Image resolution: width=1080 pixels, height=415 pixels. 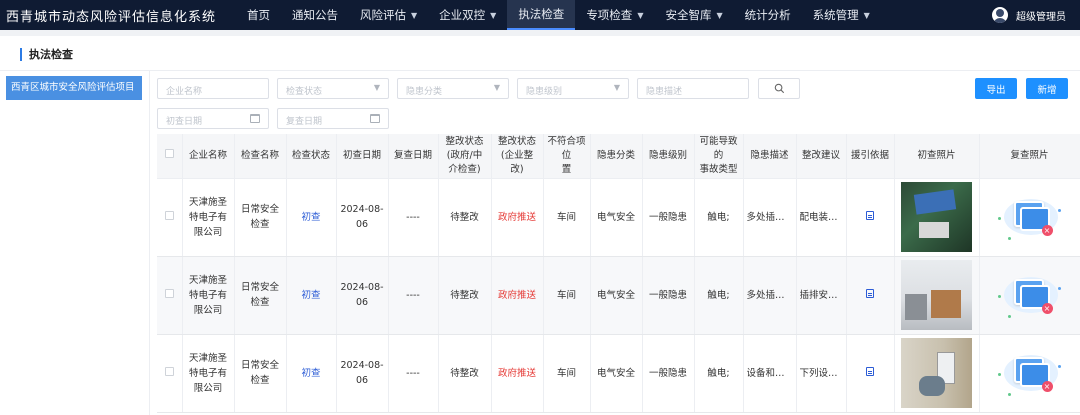 I want to click on hazard-level-select: ▼, so click(x=573, y=90).